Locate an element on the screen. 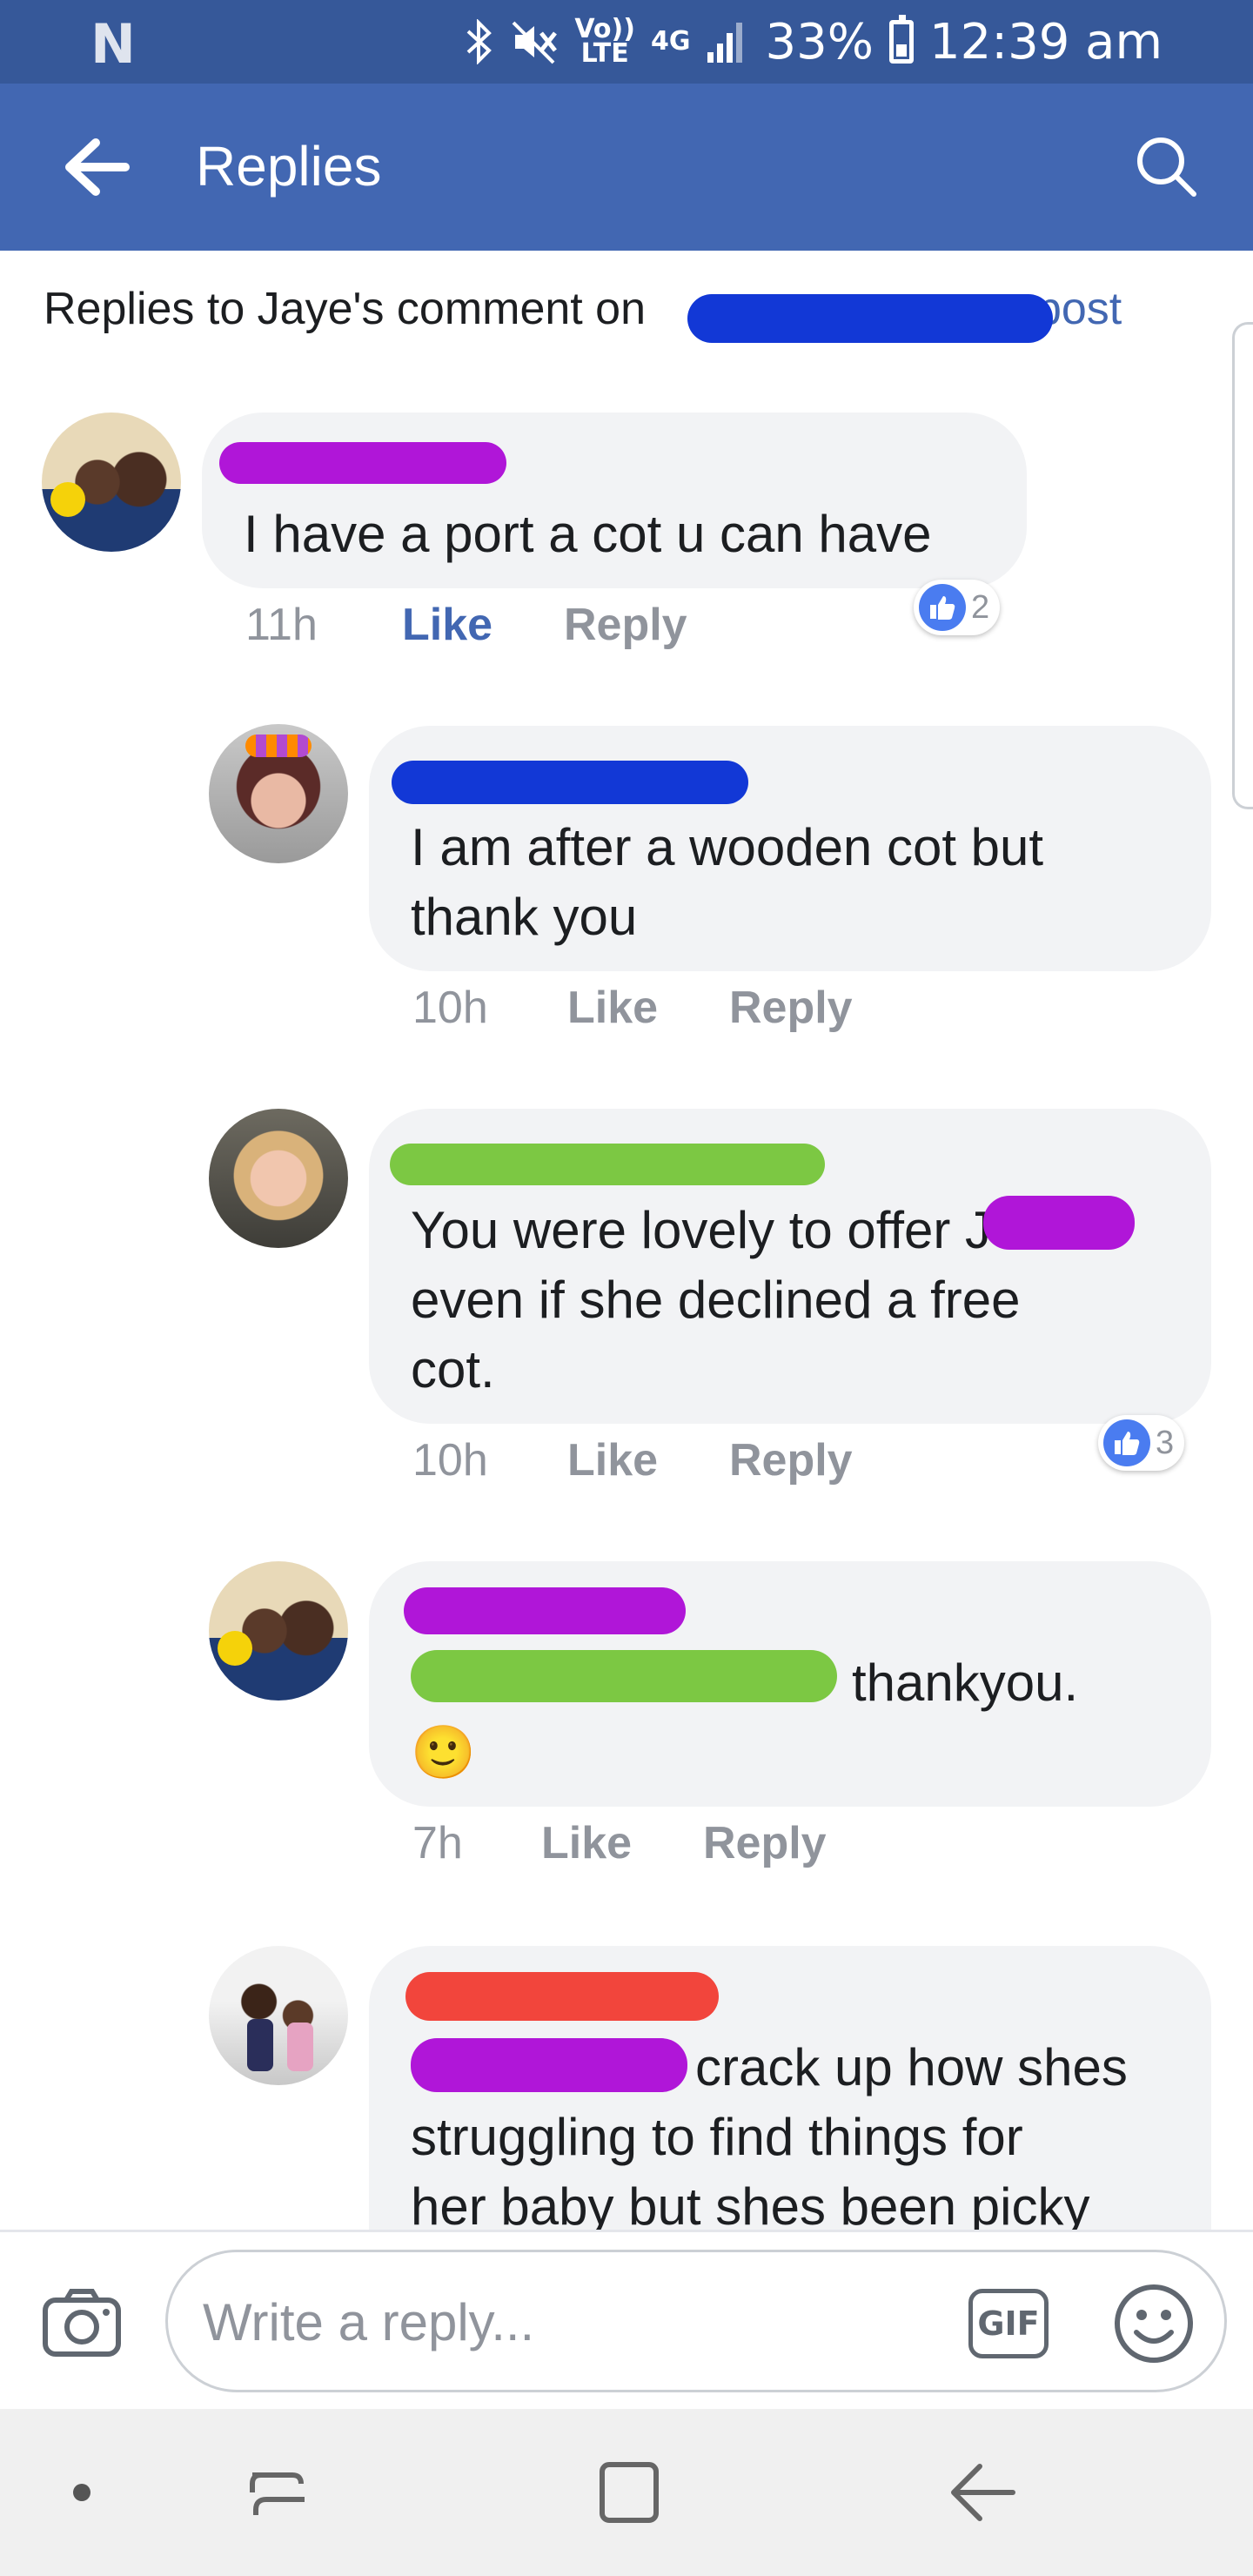 This screenshot has width=1253, height=2576. comment-actions: 7h Like Reply is located at coordinates (619, 1843).